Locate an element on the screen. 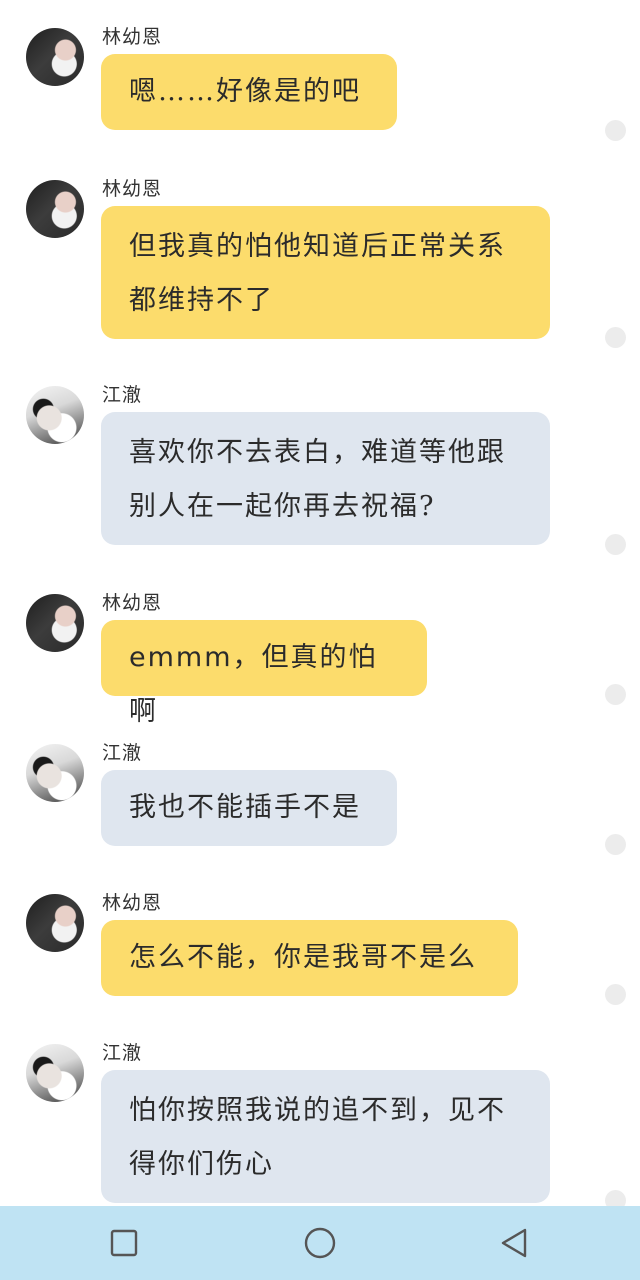 The image size is (640, 1280). back-button is located at coordinates (514, 1243).